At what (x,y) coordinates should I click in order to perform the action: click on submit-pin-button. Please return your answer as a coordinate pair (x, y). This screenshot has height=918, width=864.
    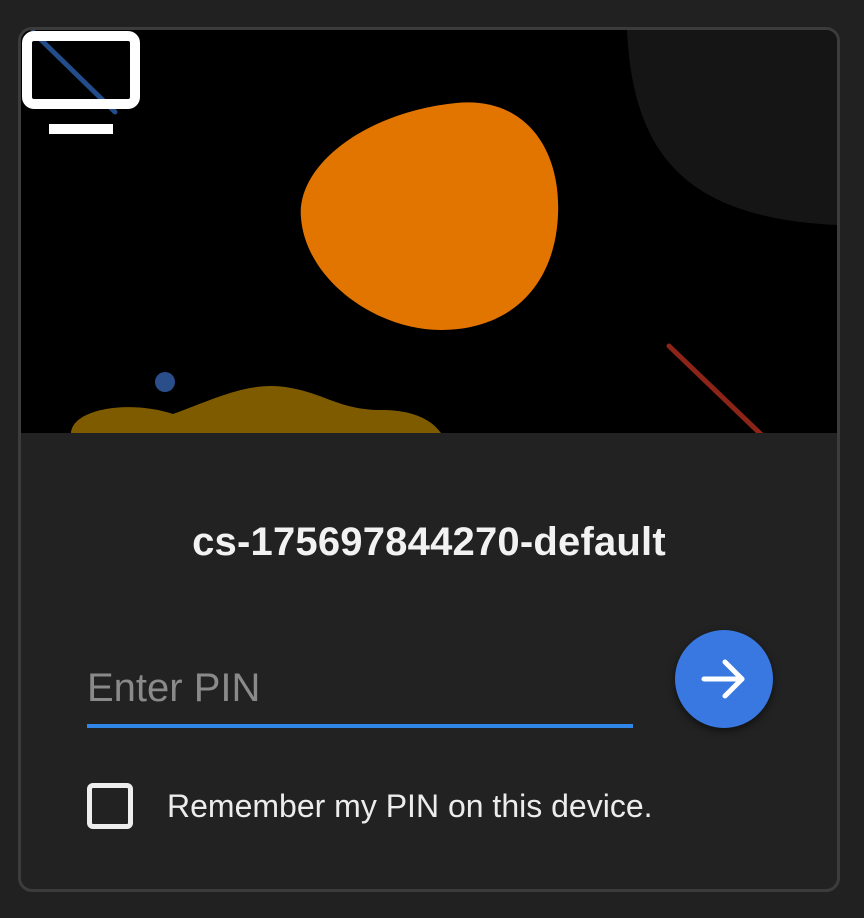
    Looking at the image, I should click on (724, 679).